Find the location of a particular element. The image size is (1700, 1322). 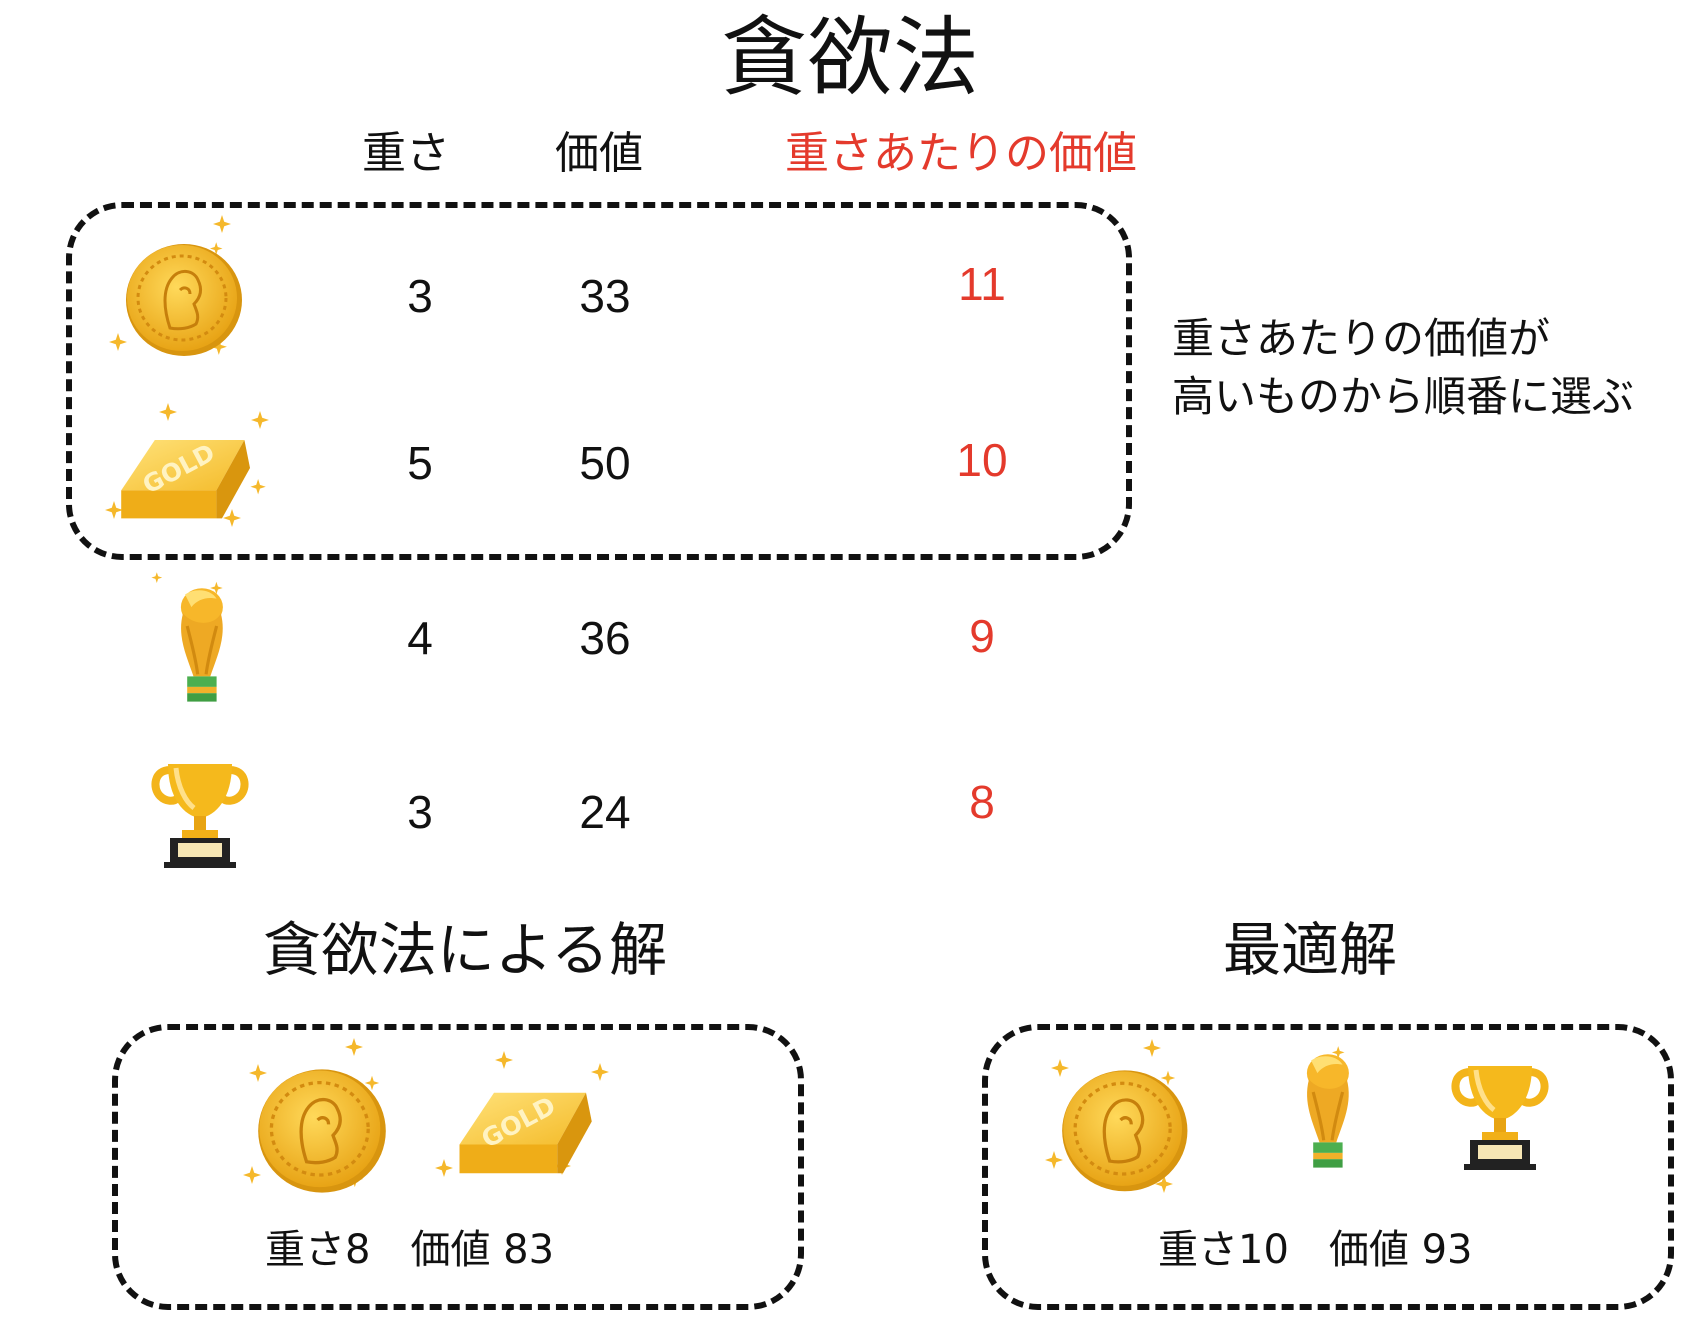

item-ratio: 10 is located at coordinates (982, 460).